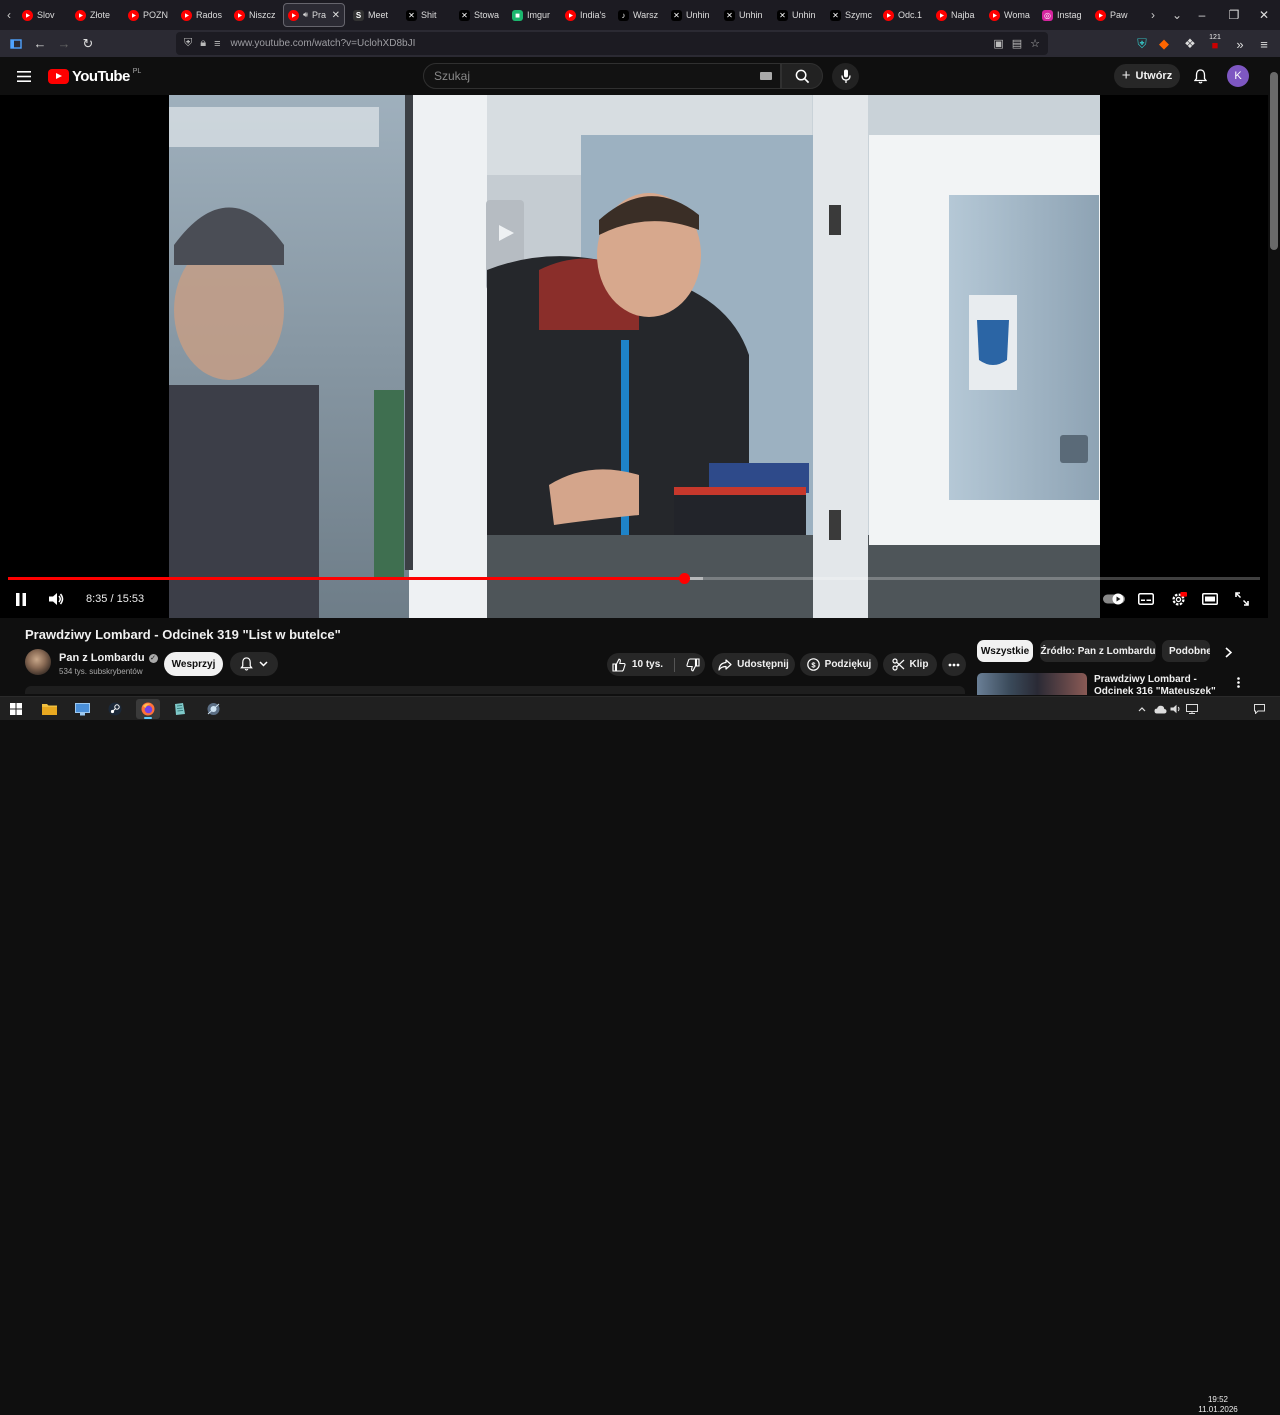 The width and height of the screenshot is (1280, 1415). What do you see at coordinates (998, 43) in the screenshot?
I see `picture-in-picture-icon: ▣` at bounding box center [998, 43].